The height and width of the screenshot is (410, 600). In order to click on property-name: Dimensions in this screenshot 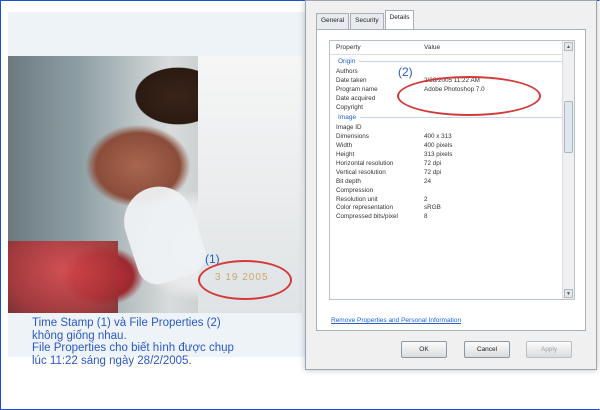, I will do `click(352, 137)`.